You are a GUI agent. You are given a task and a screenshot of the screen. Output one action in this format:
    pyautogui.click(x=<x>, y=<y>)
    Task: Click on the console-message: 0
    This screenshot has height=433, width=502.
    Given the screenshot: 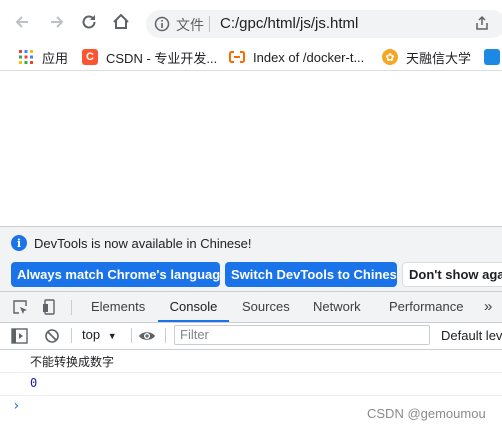 What is the action you would take?
    pyautogui.click(x=251, y=384)
    